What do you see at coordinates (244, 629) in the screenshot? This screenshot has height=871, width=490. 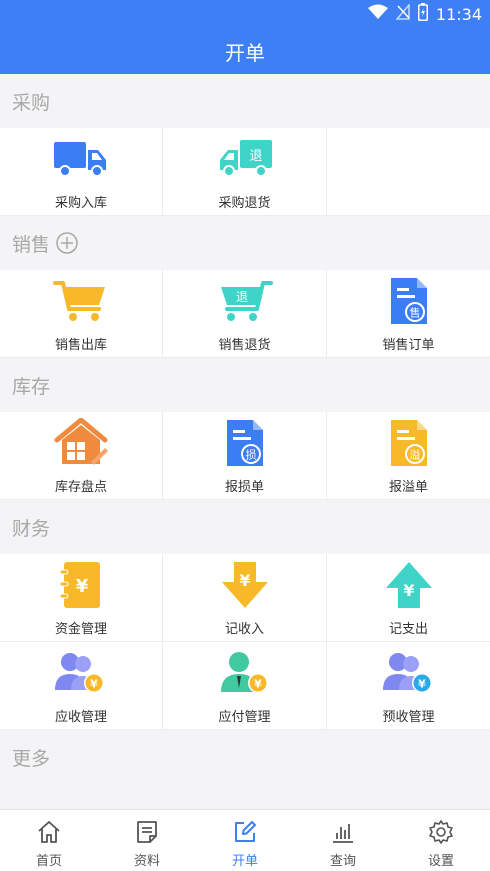 I see `menu-item-label: 记收入` at bounding box center [244, 629].